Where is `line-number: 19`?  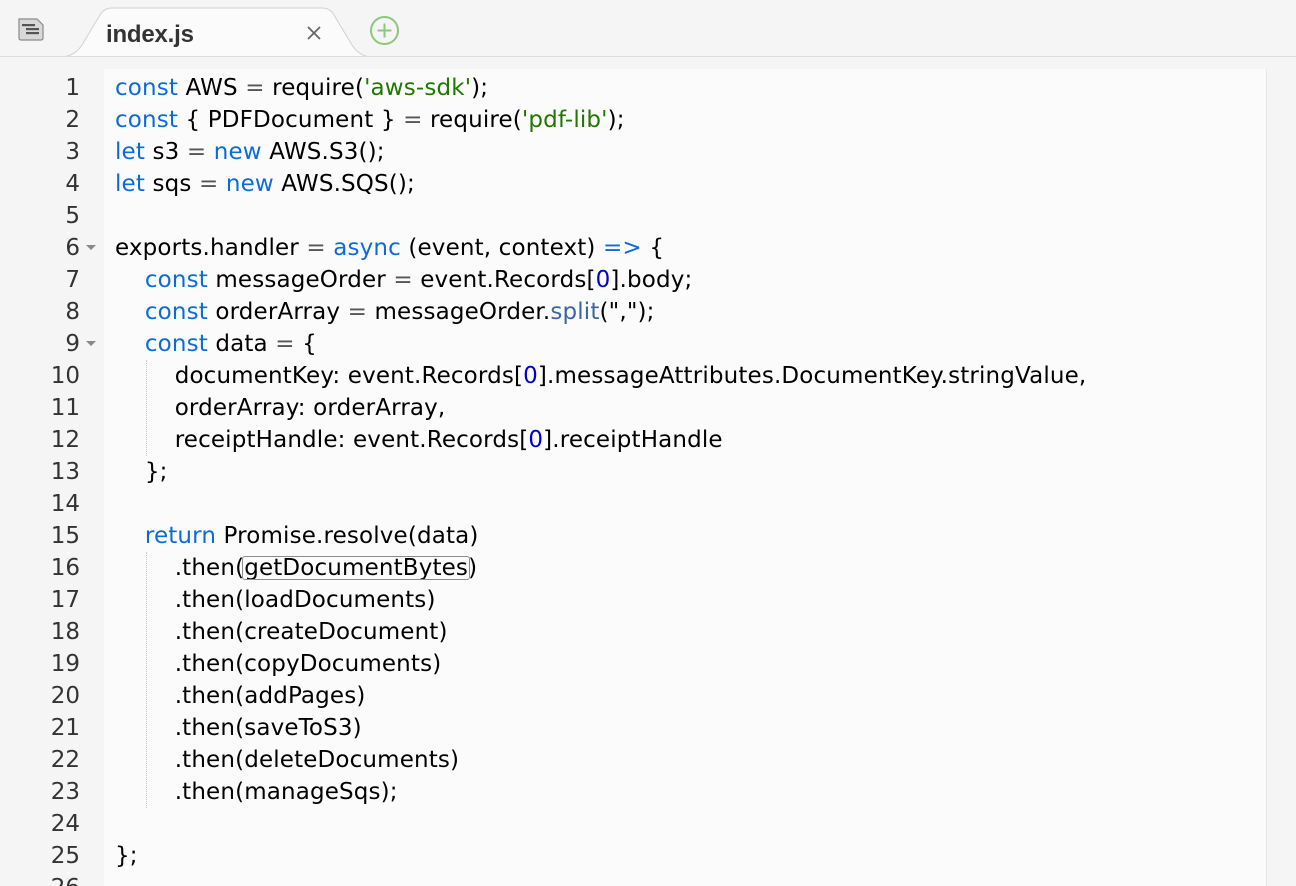 line-number: 19 is located at coordinates (65, 664).